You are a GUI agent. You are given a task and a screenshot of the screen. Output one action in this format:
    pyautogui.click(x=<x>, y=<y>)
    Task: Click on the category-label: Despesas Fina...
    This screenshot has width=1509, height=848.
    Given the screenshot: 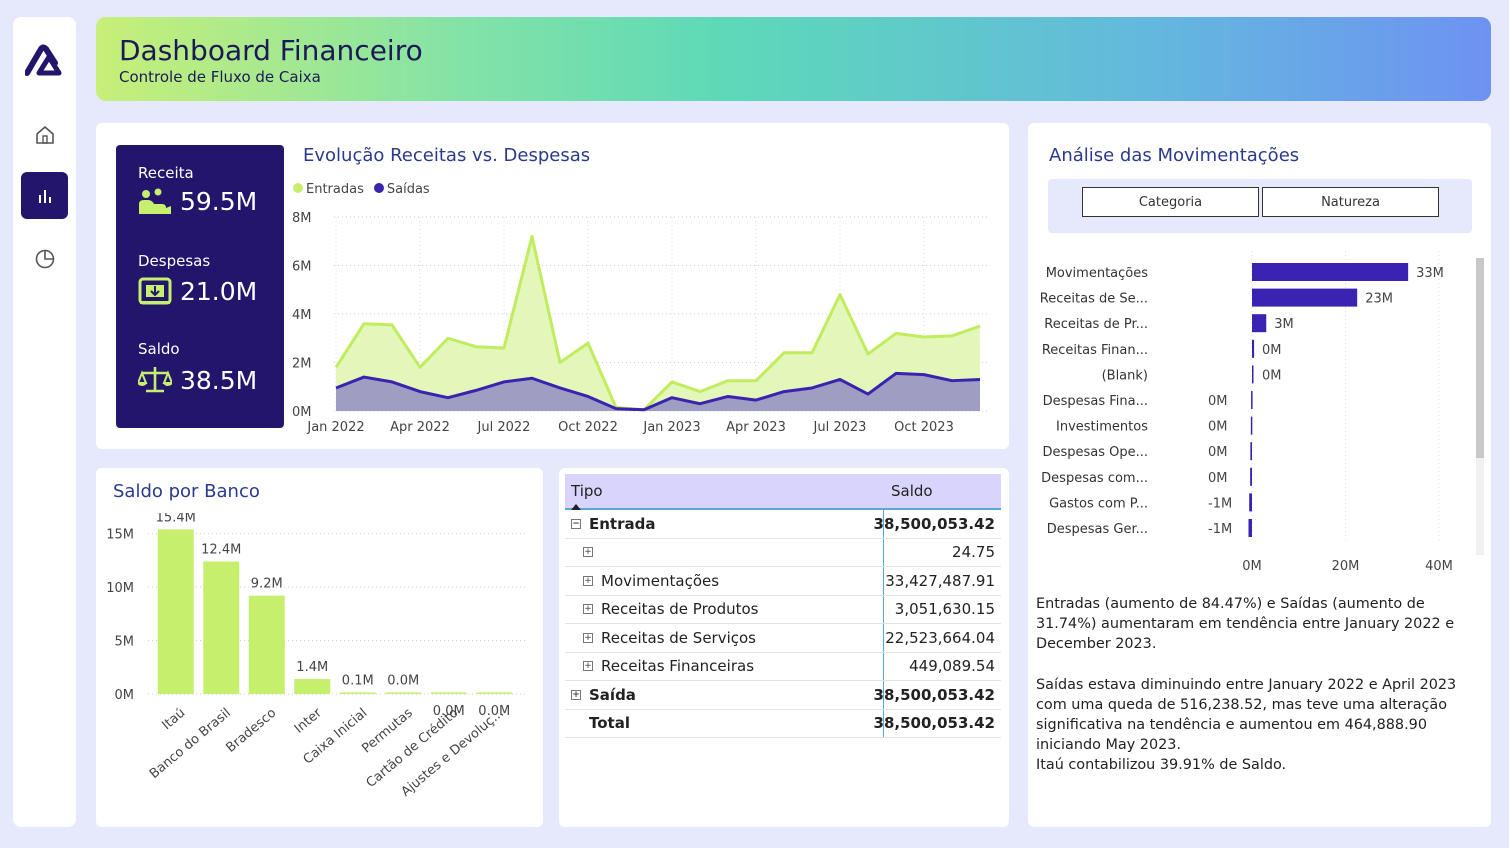 What is the action you would take?
    pyautogui.click(x=1095, y=401)
    